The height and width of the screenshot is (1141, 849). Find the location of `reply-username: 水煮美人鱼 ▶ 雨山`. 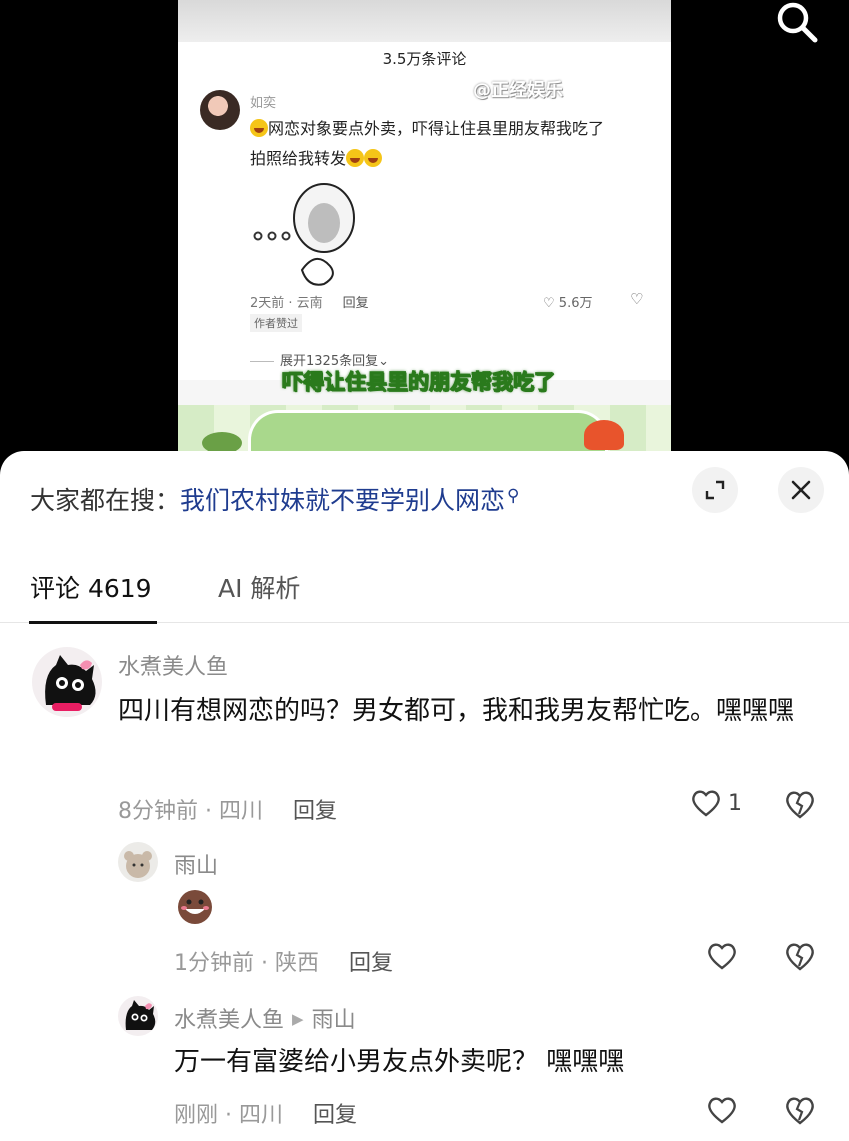

reply-username: 水煮美人鱼 ▶ 雨山 is located at coordinates (265, 1018).